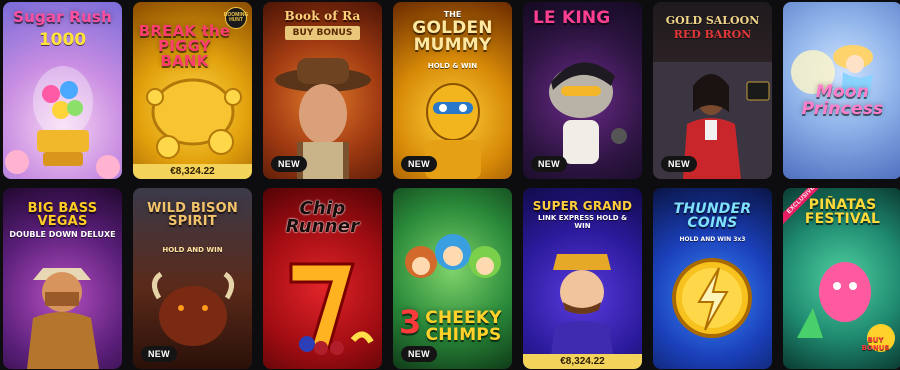 The width and height of the screenshot is (900, 370). Describe the element at coordinates (322, 16) in the screenshot. I see `game-title: Book of Ra` at that location.